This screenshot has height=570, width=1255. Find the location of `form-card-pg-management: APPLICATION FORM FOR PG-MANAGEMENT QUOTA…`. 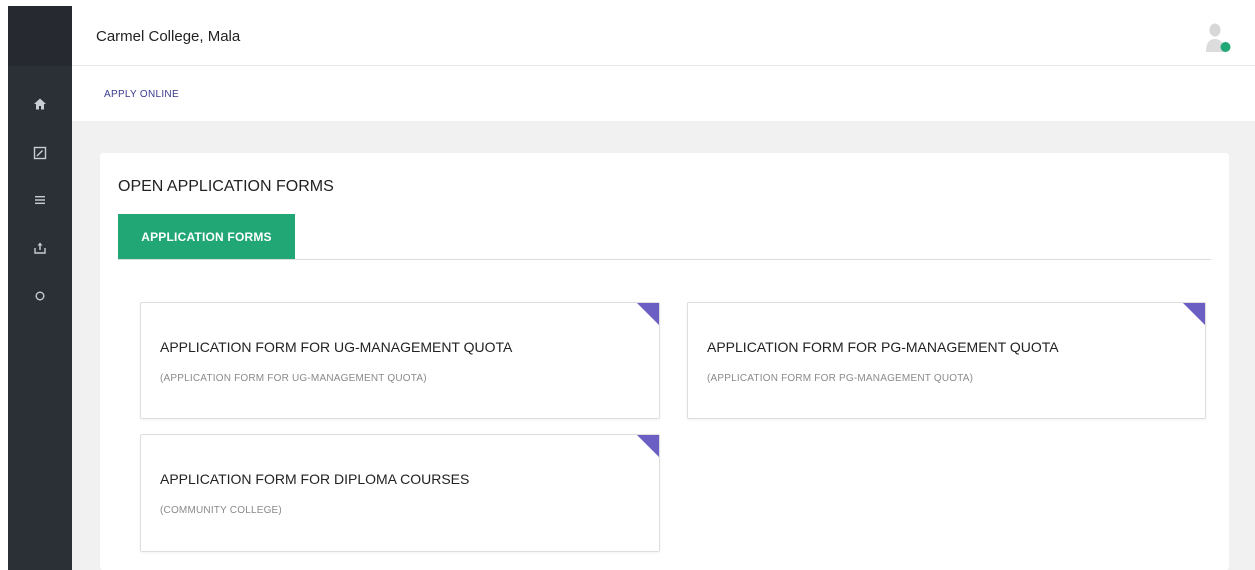

form-card-pg-management: APPLICATION FORM FOR PG-MANAGEMENT QUOTA… is located at coordinates (946, 360).